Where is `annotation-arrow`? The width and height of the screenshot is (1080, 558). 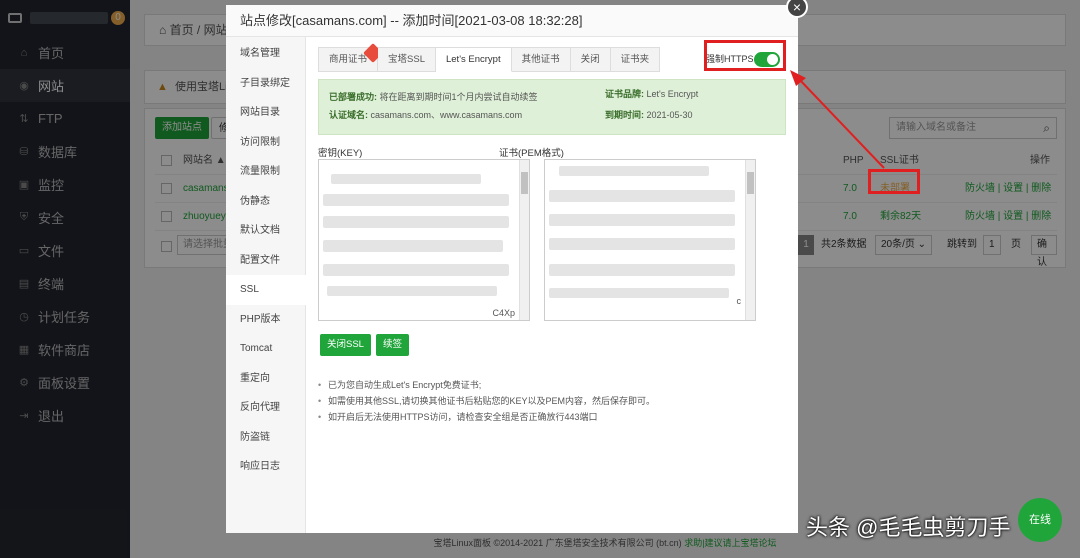 annotation-arrow is located at coordinates (837, 119).